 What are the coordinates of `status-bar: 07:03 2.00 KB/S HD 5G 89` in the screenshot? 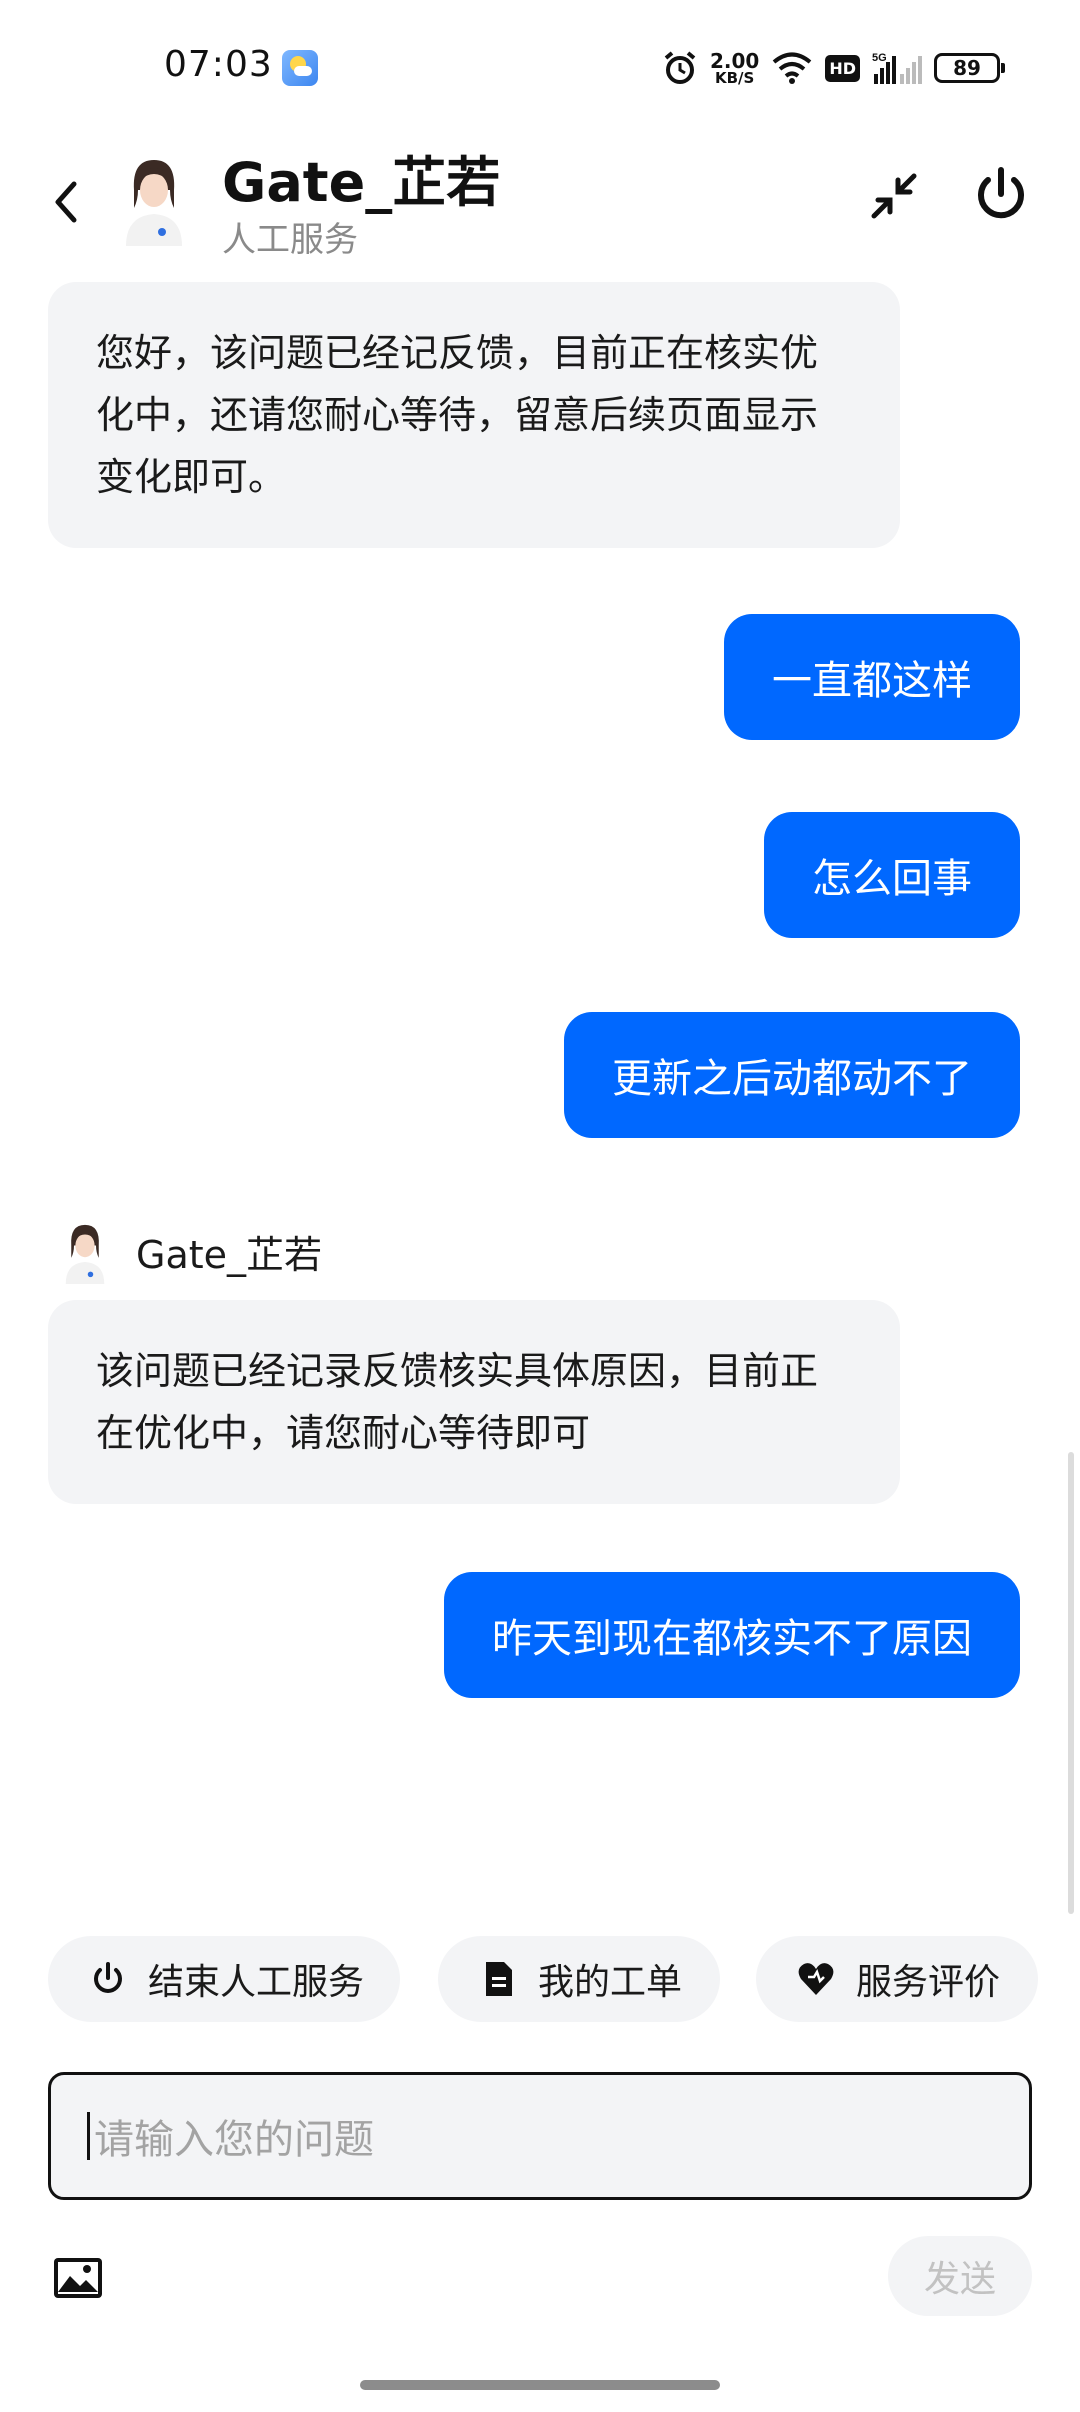 It's located at (540, 70).